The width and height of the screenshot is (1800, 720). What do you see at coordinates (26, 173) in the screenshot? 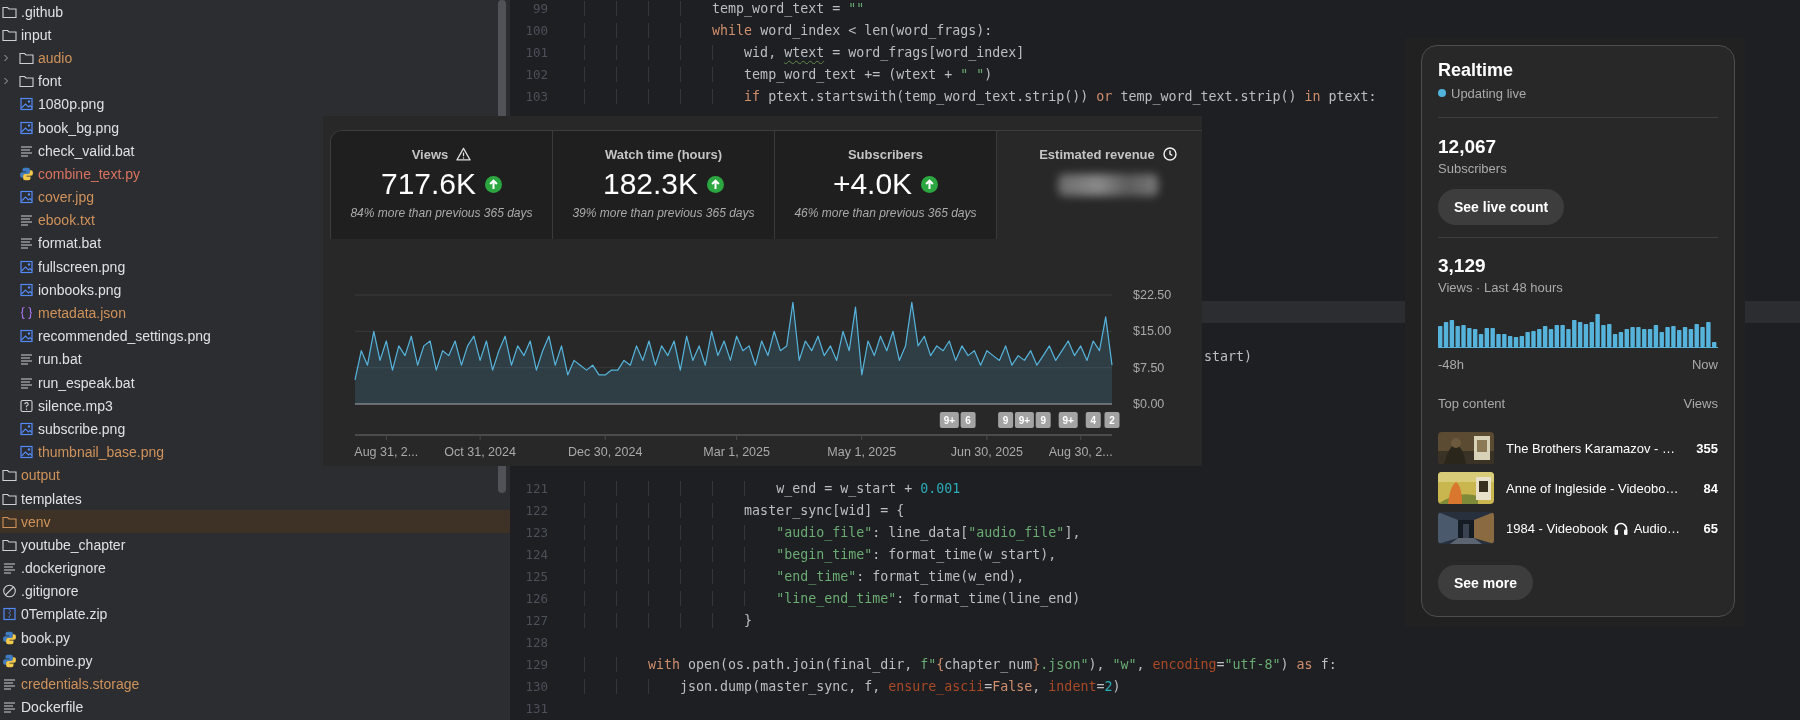
I see `python-icon` at bounding box center [26, 173].